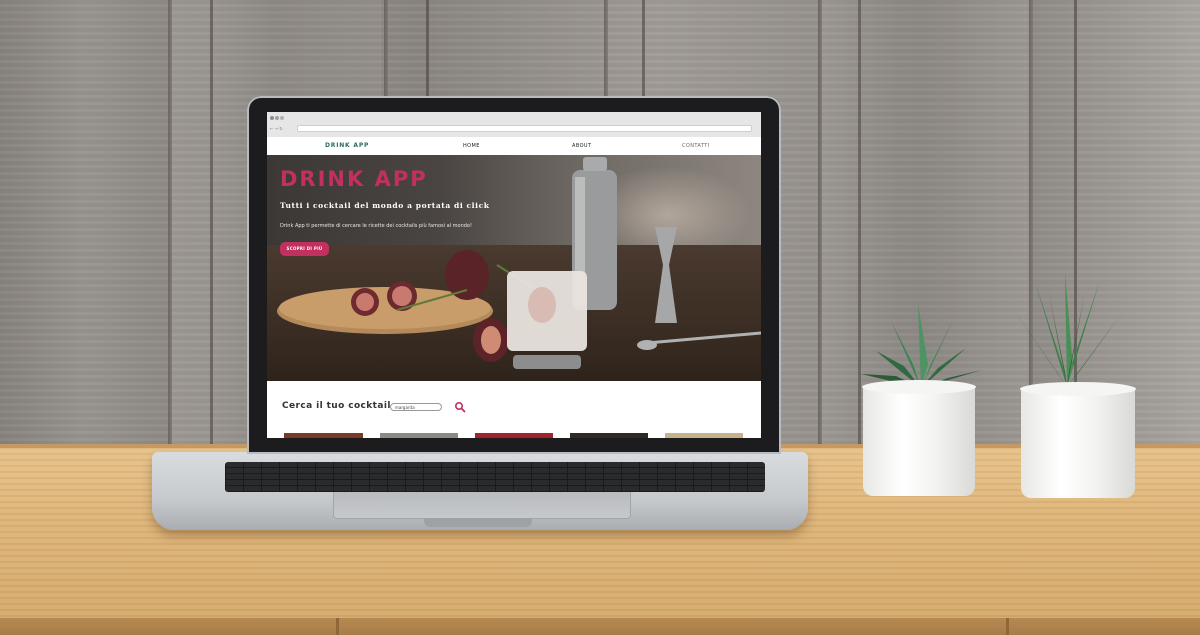 This screenshot has width=1200, height=635. What do you see at coordinates (336, 406) in the screenshot?
I see `search-heading: Cerca il tuo cocktail` at bounding box center [336, 406].